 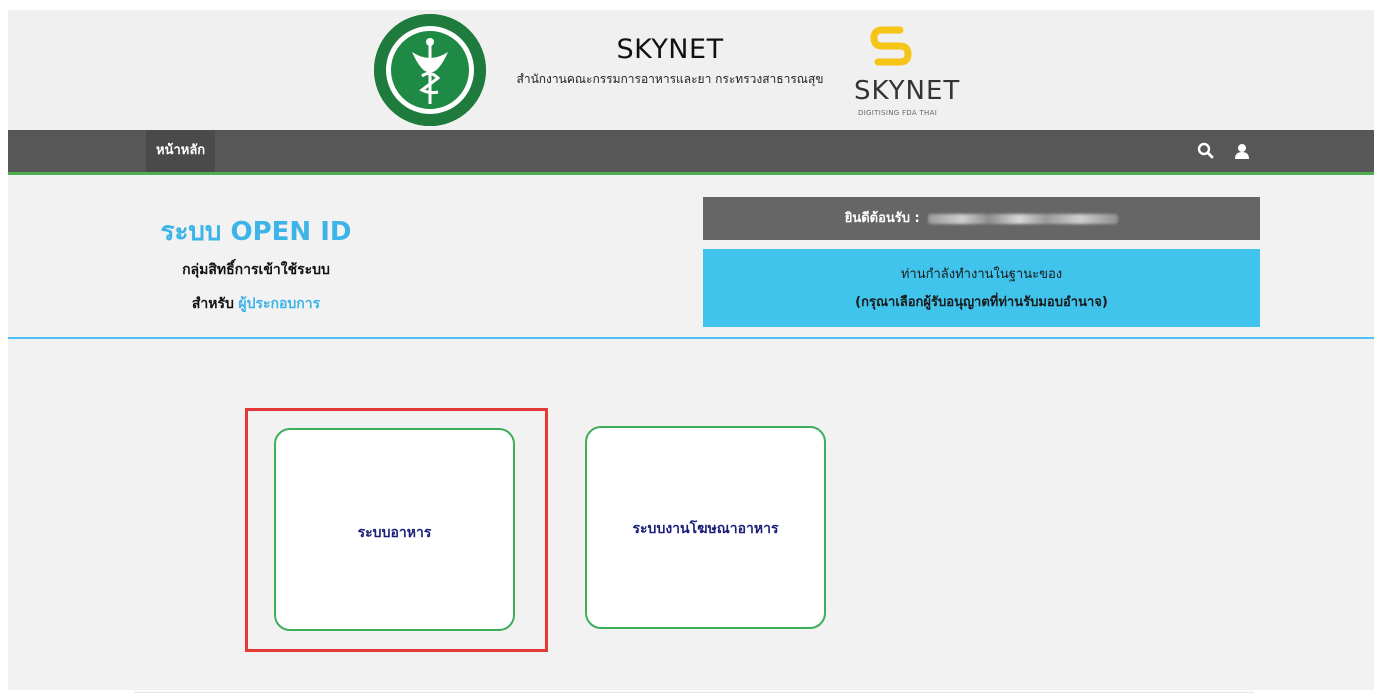 I want to click on role-line-1: ท่านกำลังทำงานในฐานะของ, so click(x=981, y=274).